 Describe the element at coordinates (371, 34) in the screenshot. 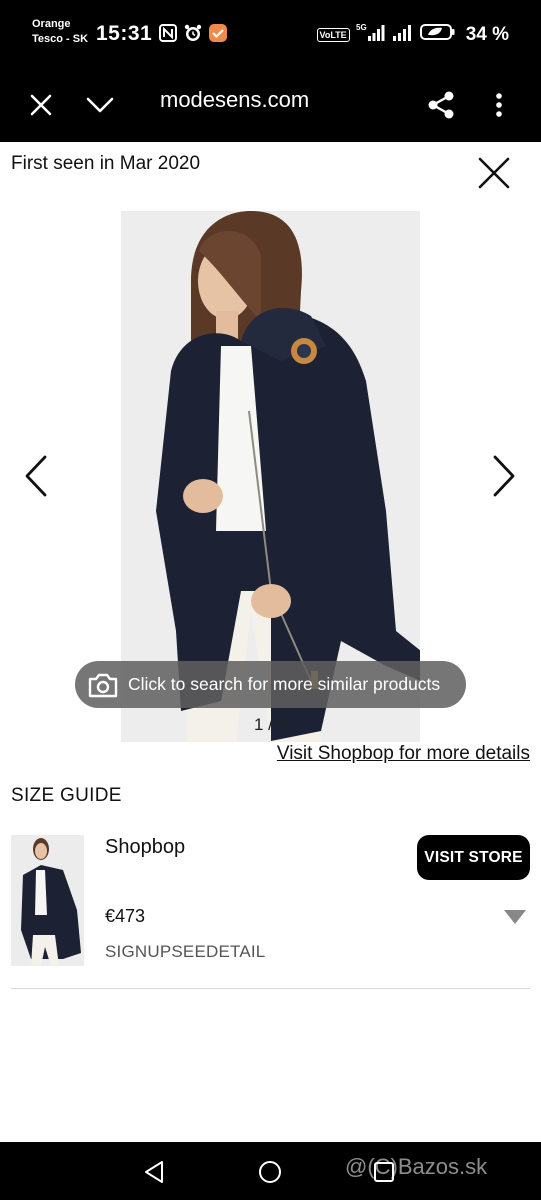

I see `signal-5g-icon: 5G` at that location.